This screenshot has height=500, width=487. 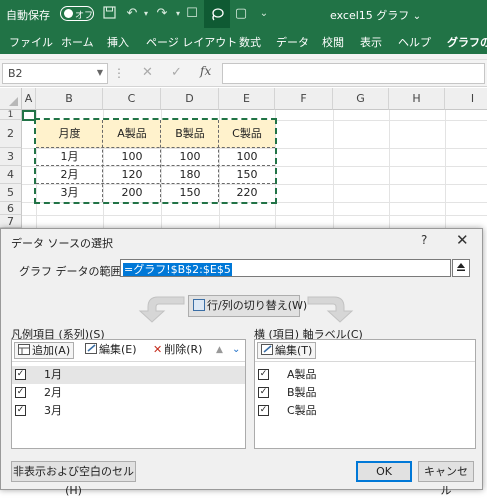 I want to click on series-name: 2月, so click(x=53, y=392).